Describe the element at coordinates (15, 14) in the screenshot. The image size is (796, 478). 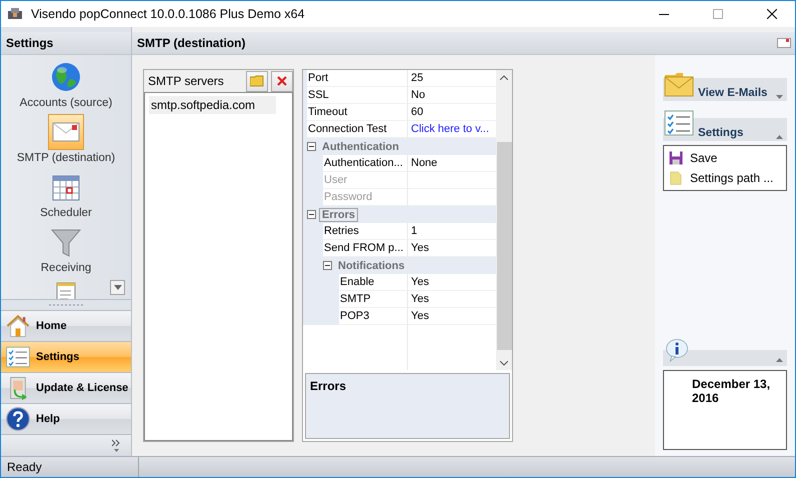
I see `app-icon` at that location.